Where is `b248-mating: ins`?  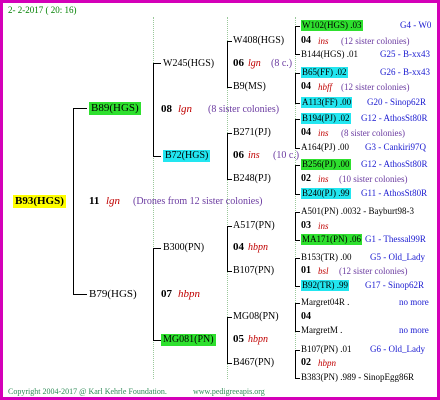
b248-mating: ins is located at coordinates (323, 179).